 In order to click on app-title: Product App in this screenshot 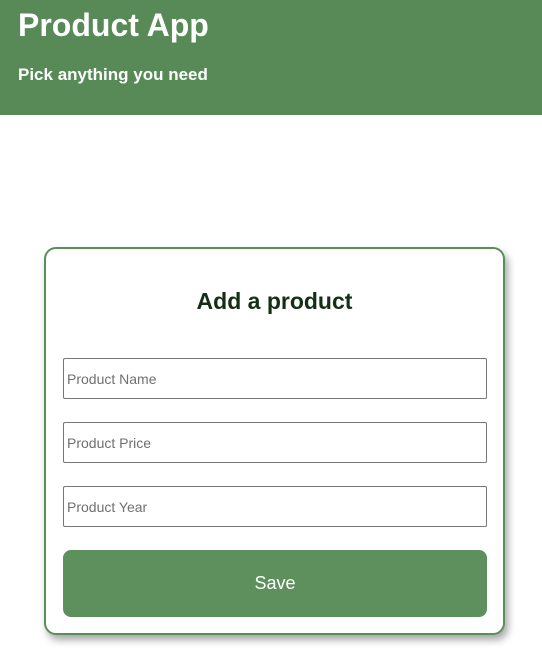, I will do `click(113, 25)`.